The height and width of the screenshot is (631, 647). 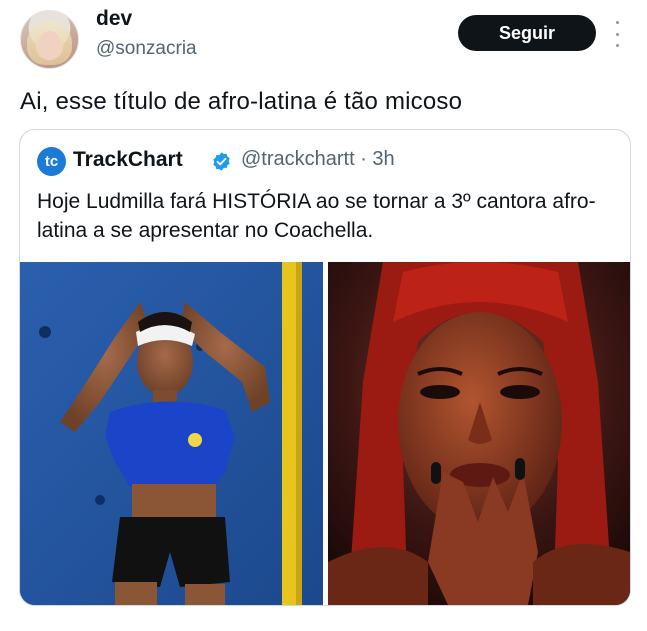 I want to click on quoted-handle-time: @trackchartt · 3h, so click(x=318, y=159).